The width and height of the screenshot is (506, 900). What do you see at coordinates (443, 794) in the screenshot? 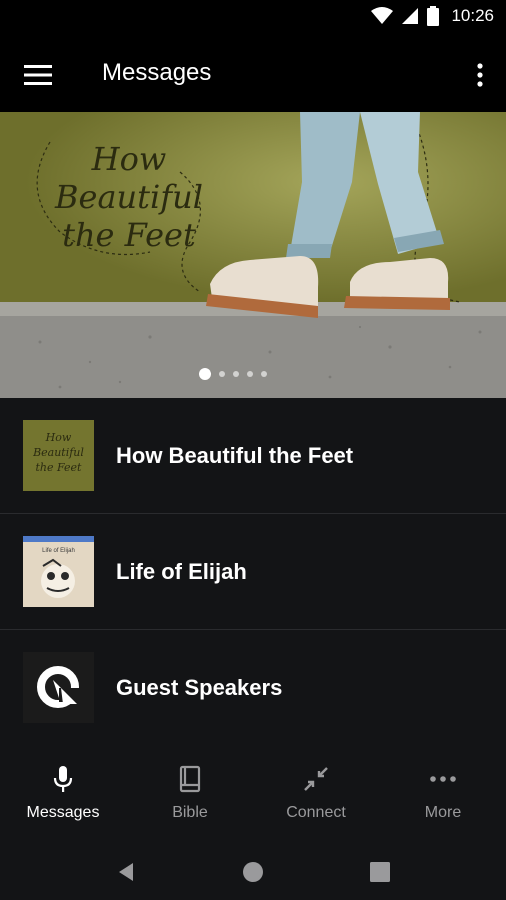
I see `nav-more: More` at bounding box center [443, 794].